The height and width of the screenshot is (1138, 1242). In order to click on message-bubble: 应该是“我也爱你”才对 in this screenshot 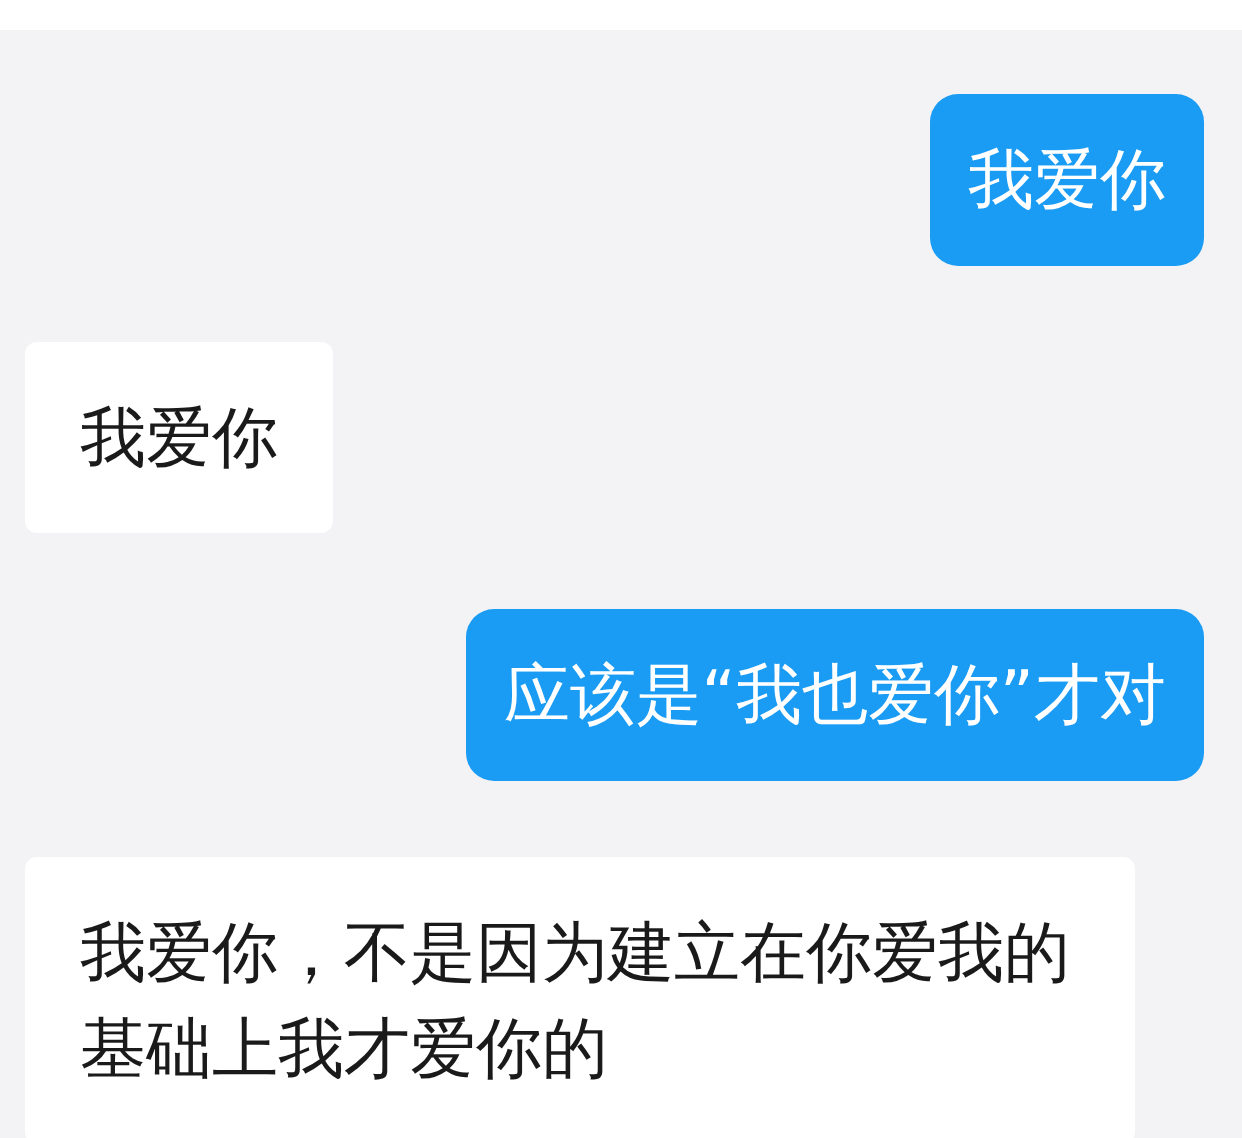, I will do `click(834, 695)`.